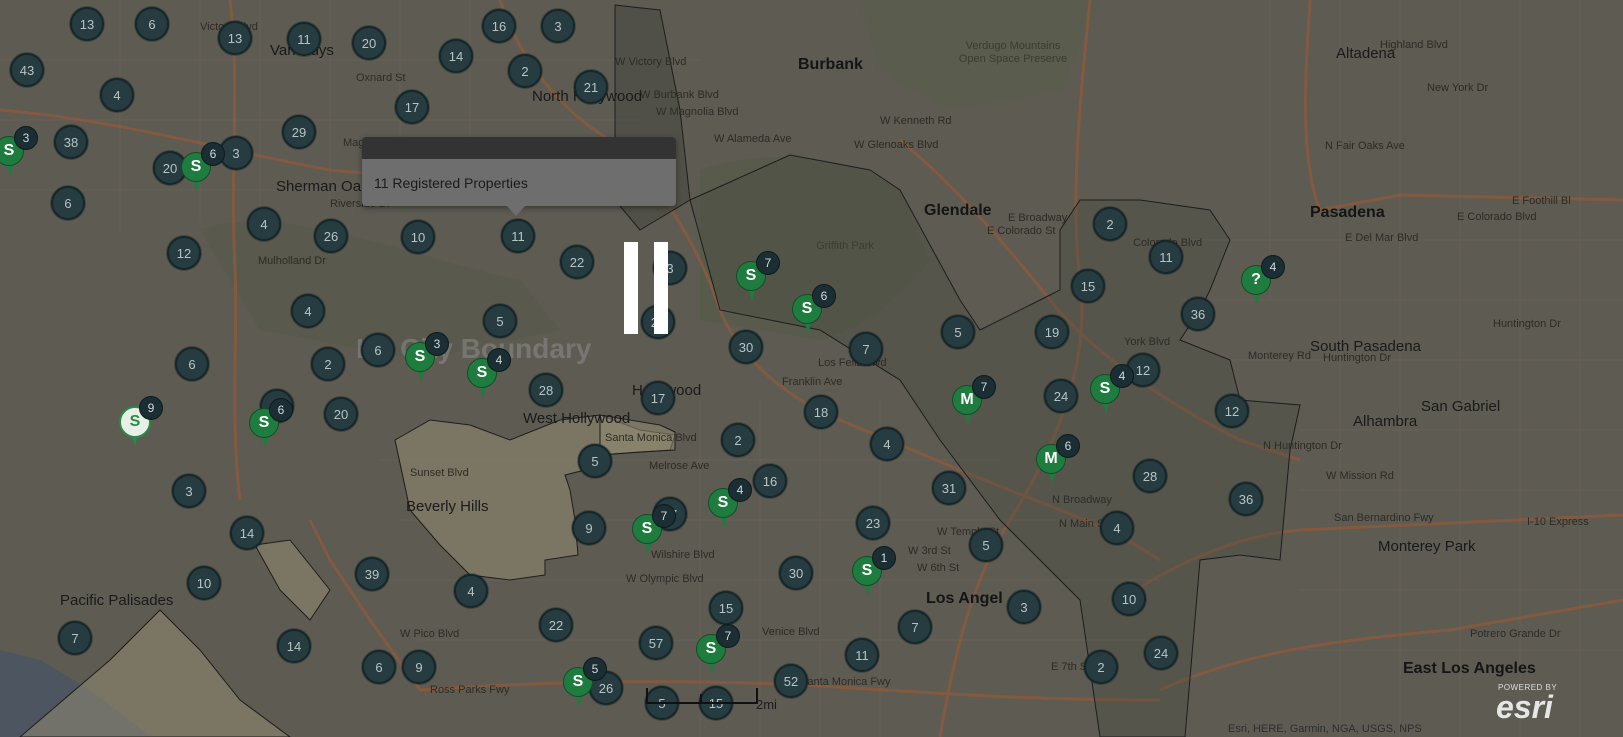 The width and height of the screenshot is (1623, 737). I want to click on attribution: Esri, HERE, Garmin, NGA, USGS, NPS, so click(1325, 729).